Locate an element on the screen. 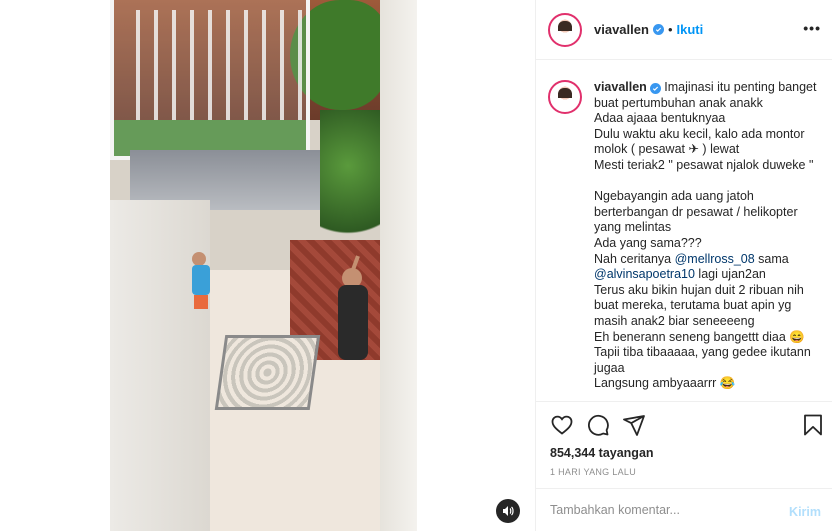 This screenshot has width=832, height=531. caption-avatar is located at coordinates (565, 97).